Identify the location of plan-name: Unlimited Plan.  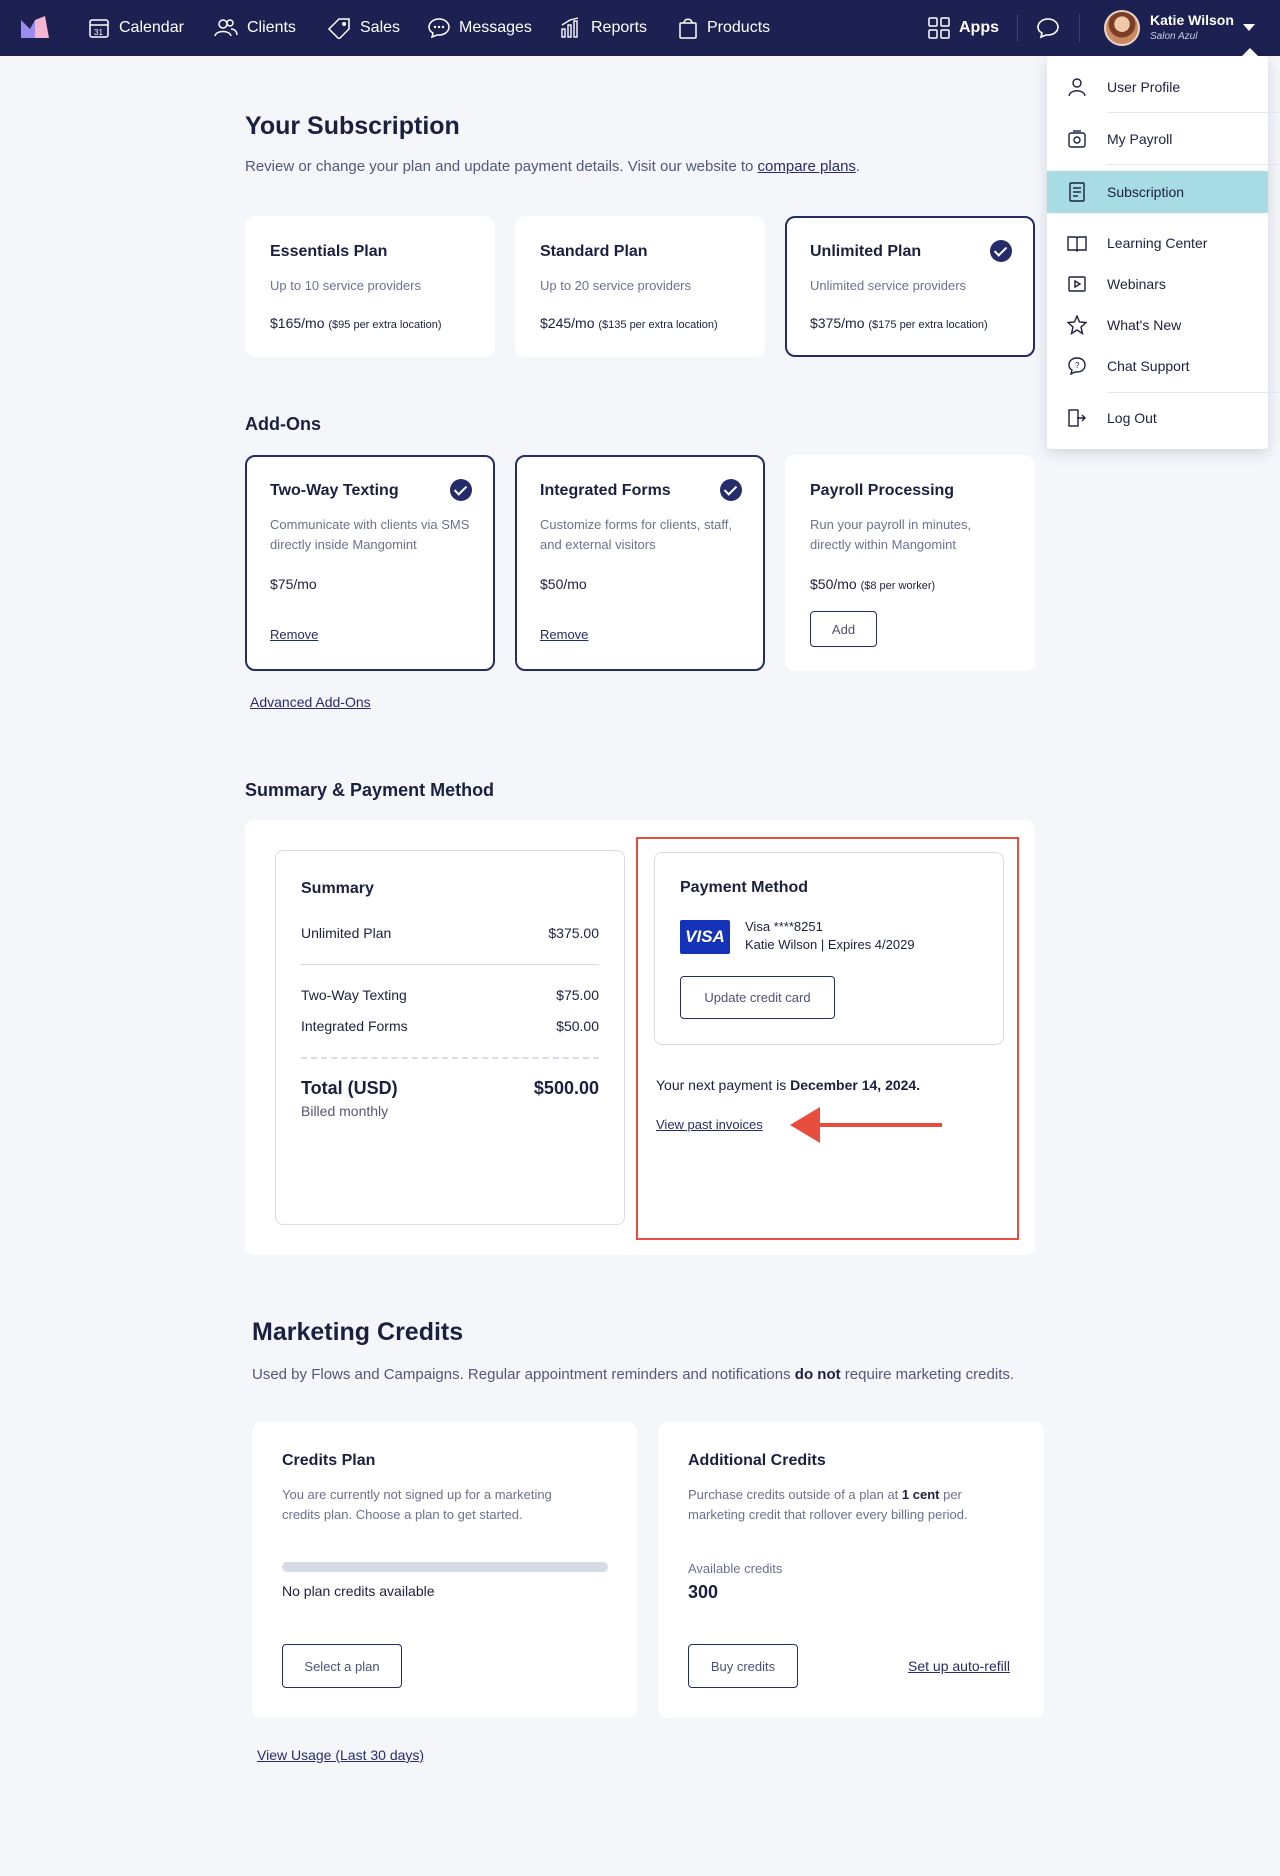
(866, 251).